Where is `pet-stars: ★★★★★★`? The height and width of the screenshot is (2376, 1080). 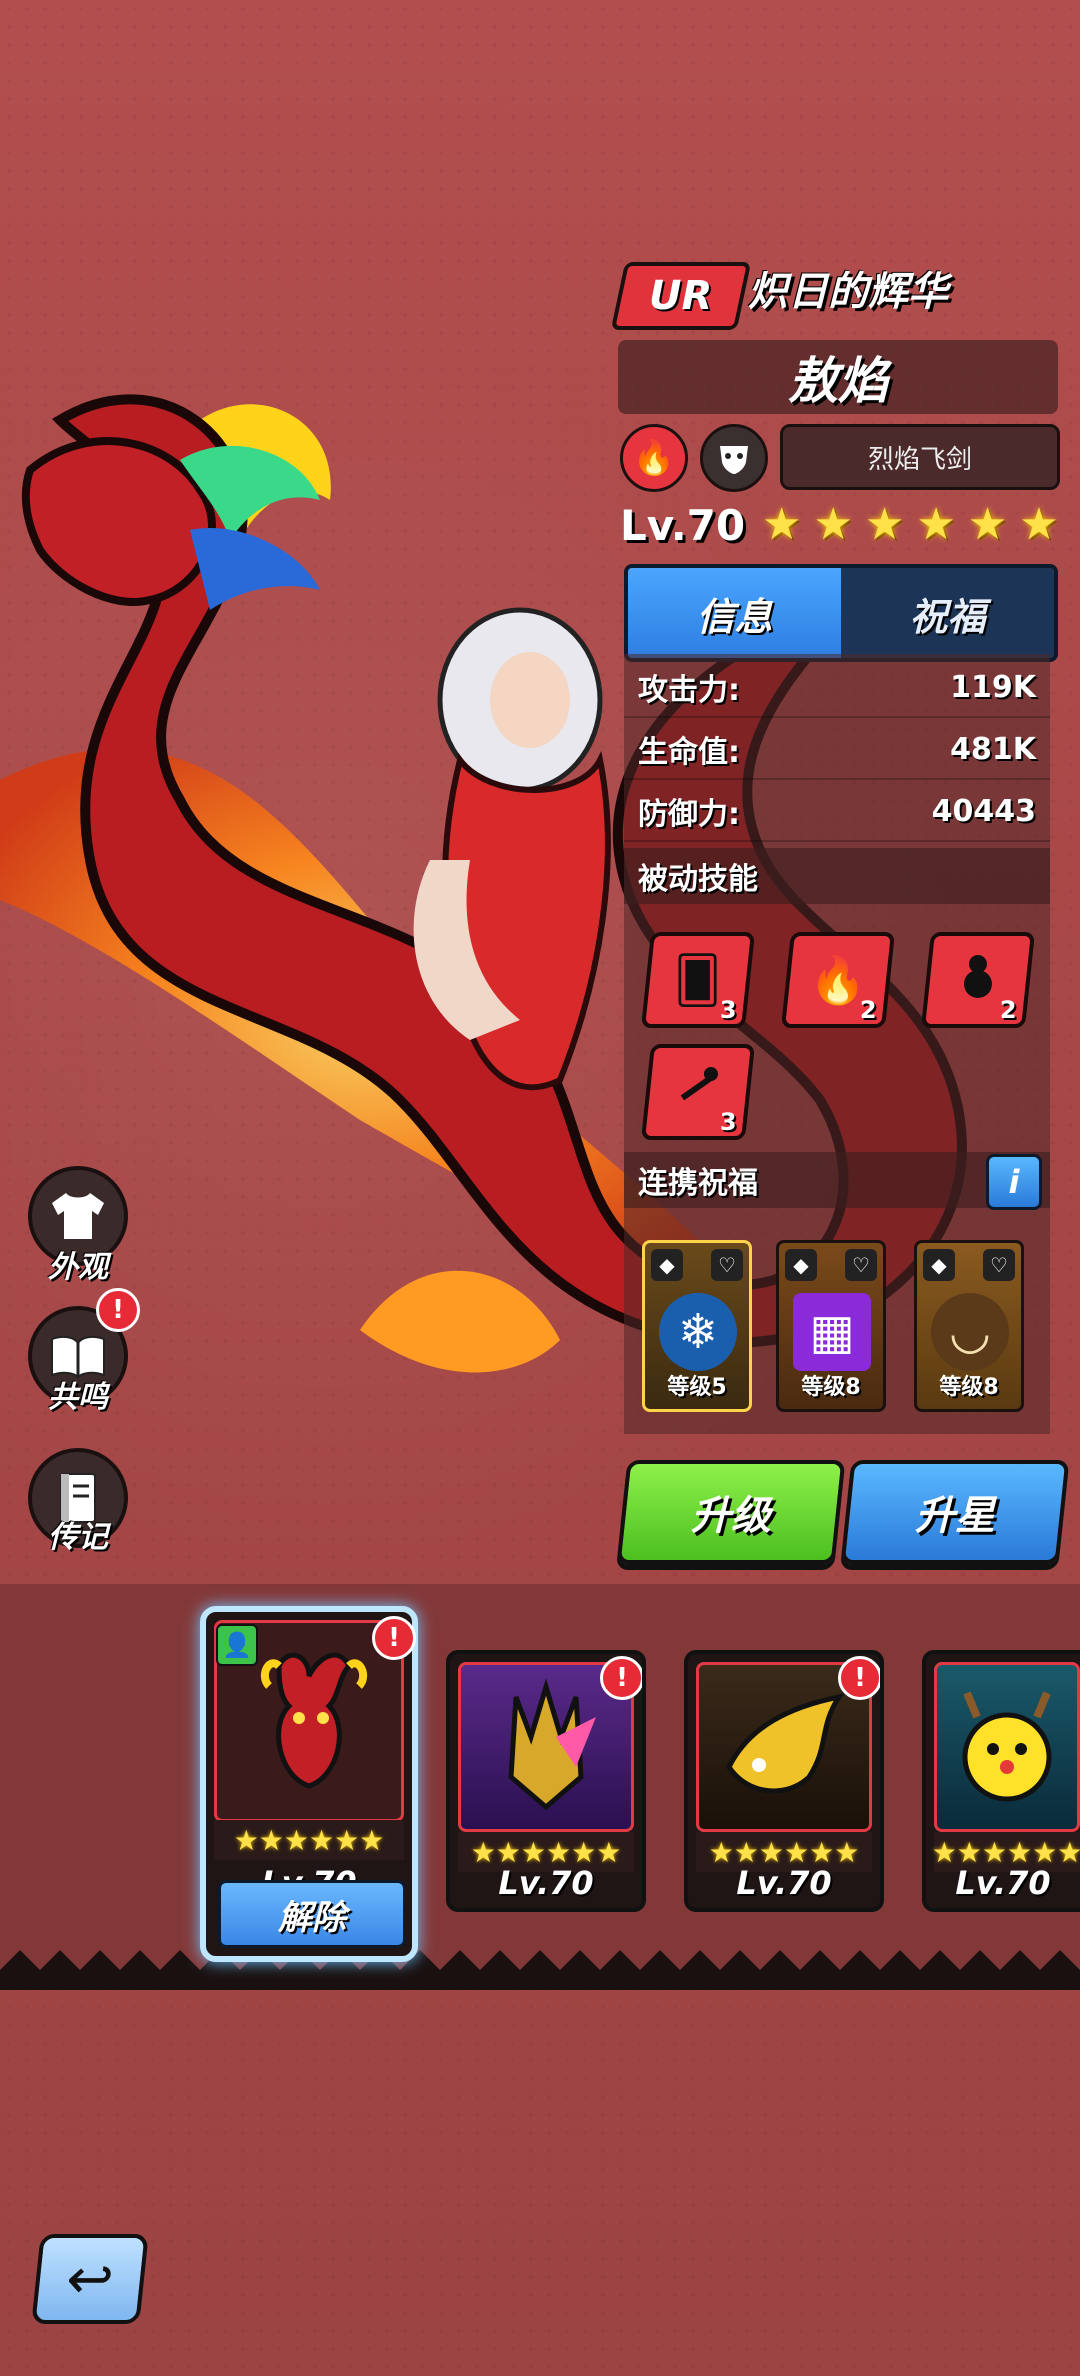
pet-stars: ★★★★★★ is located at coordinates (309, 1840).